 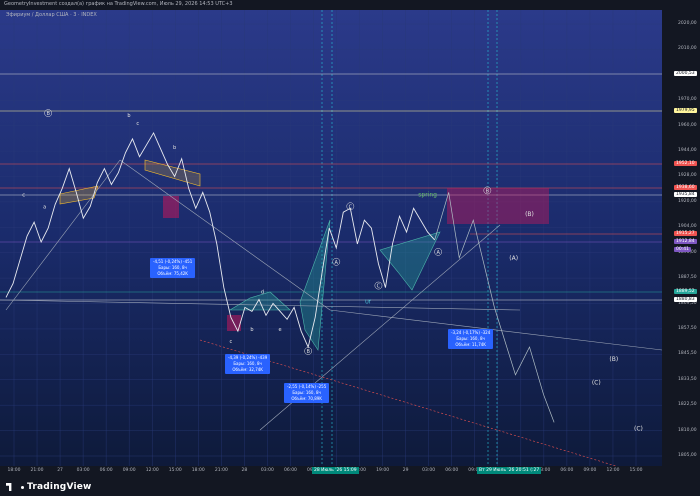 I want to click on wave-label: (A), so click(x=513, y=258).